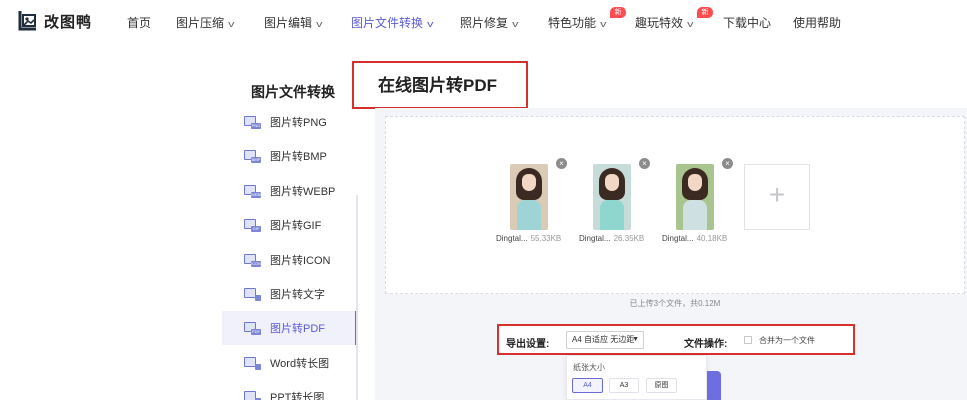 The image size is (967, 400). I want to click on file-caption-3: Dingtal... 40.18KB, so click(694, 238).